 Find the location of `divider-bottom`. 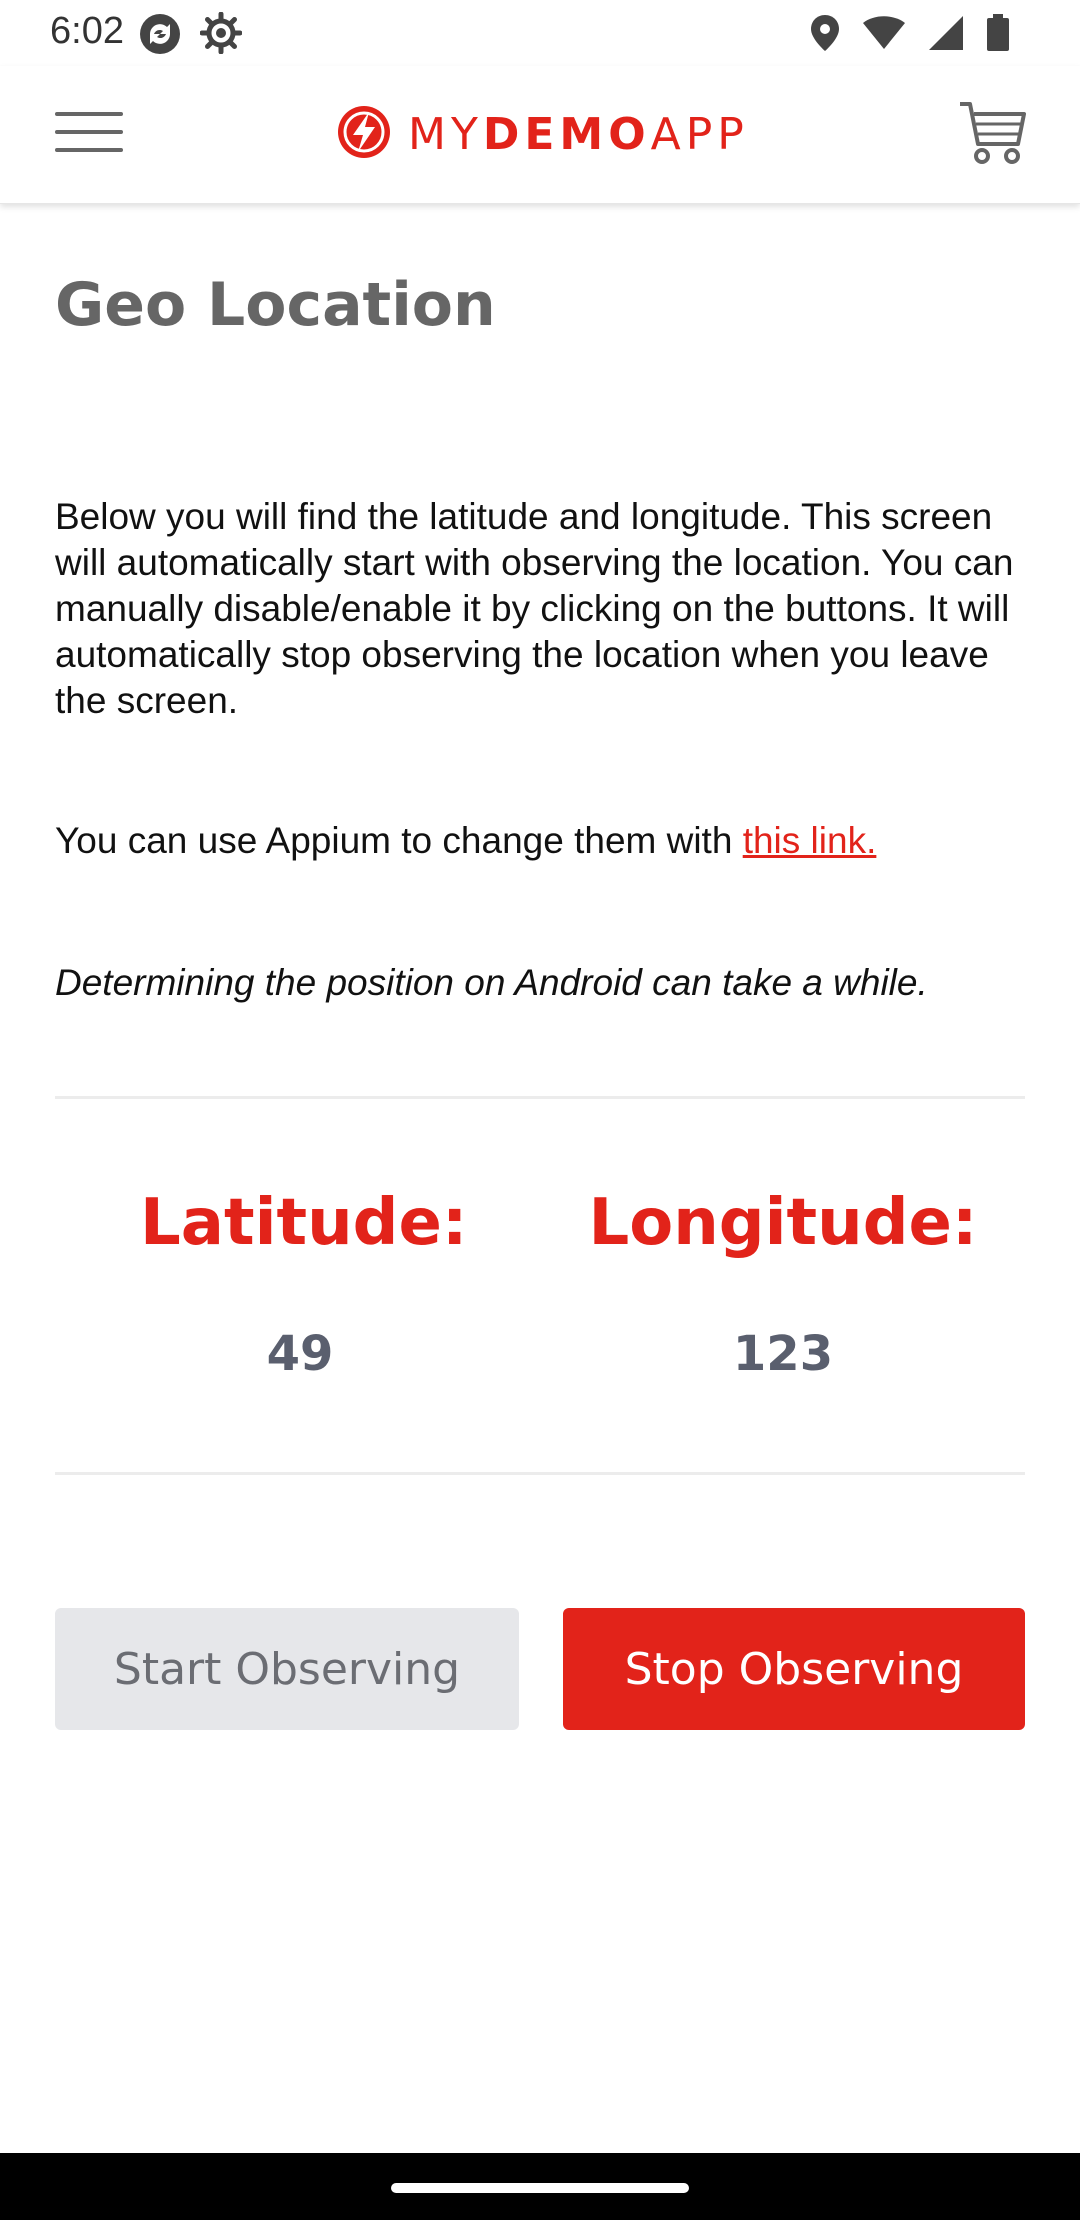

divider-bottom is located at coordinates (540, 1473).